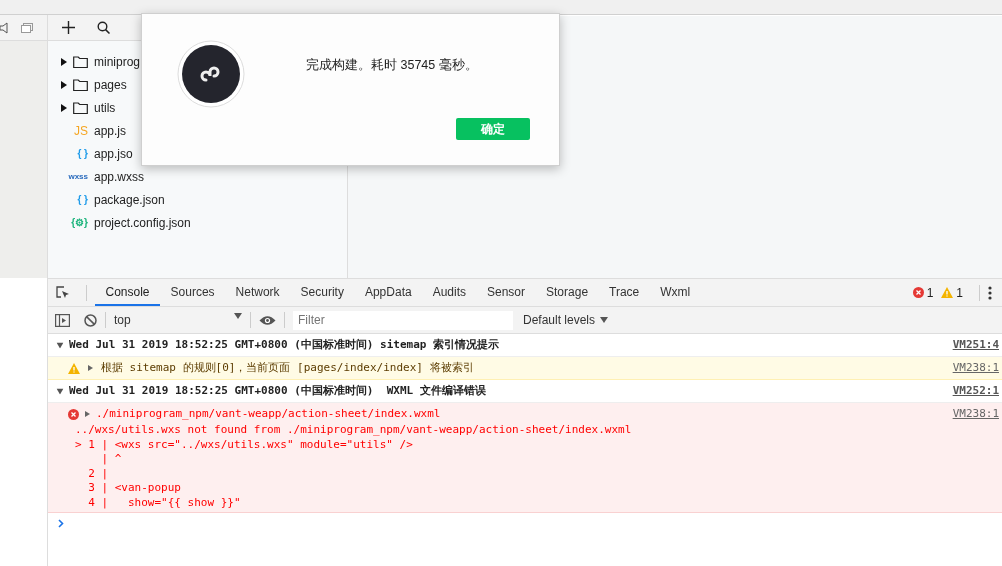 This screenshot has height=566, width=1002. I want to click on more-menu-icon, so click(990, 292).